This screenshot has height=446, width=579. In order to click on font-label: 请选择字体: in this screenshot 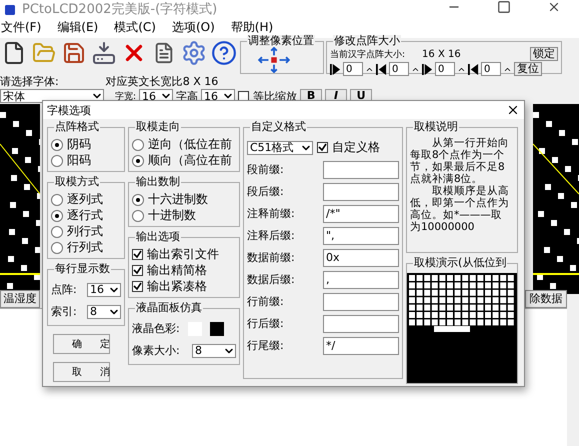, I will do `click(29, 81)`.